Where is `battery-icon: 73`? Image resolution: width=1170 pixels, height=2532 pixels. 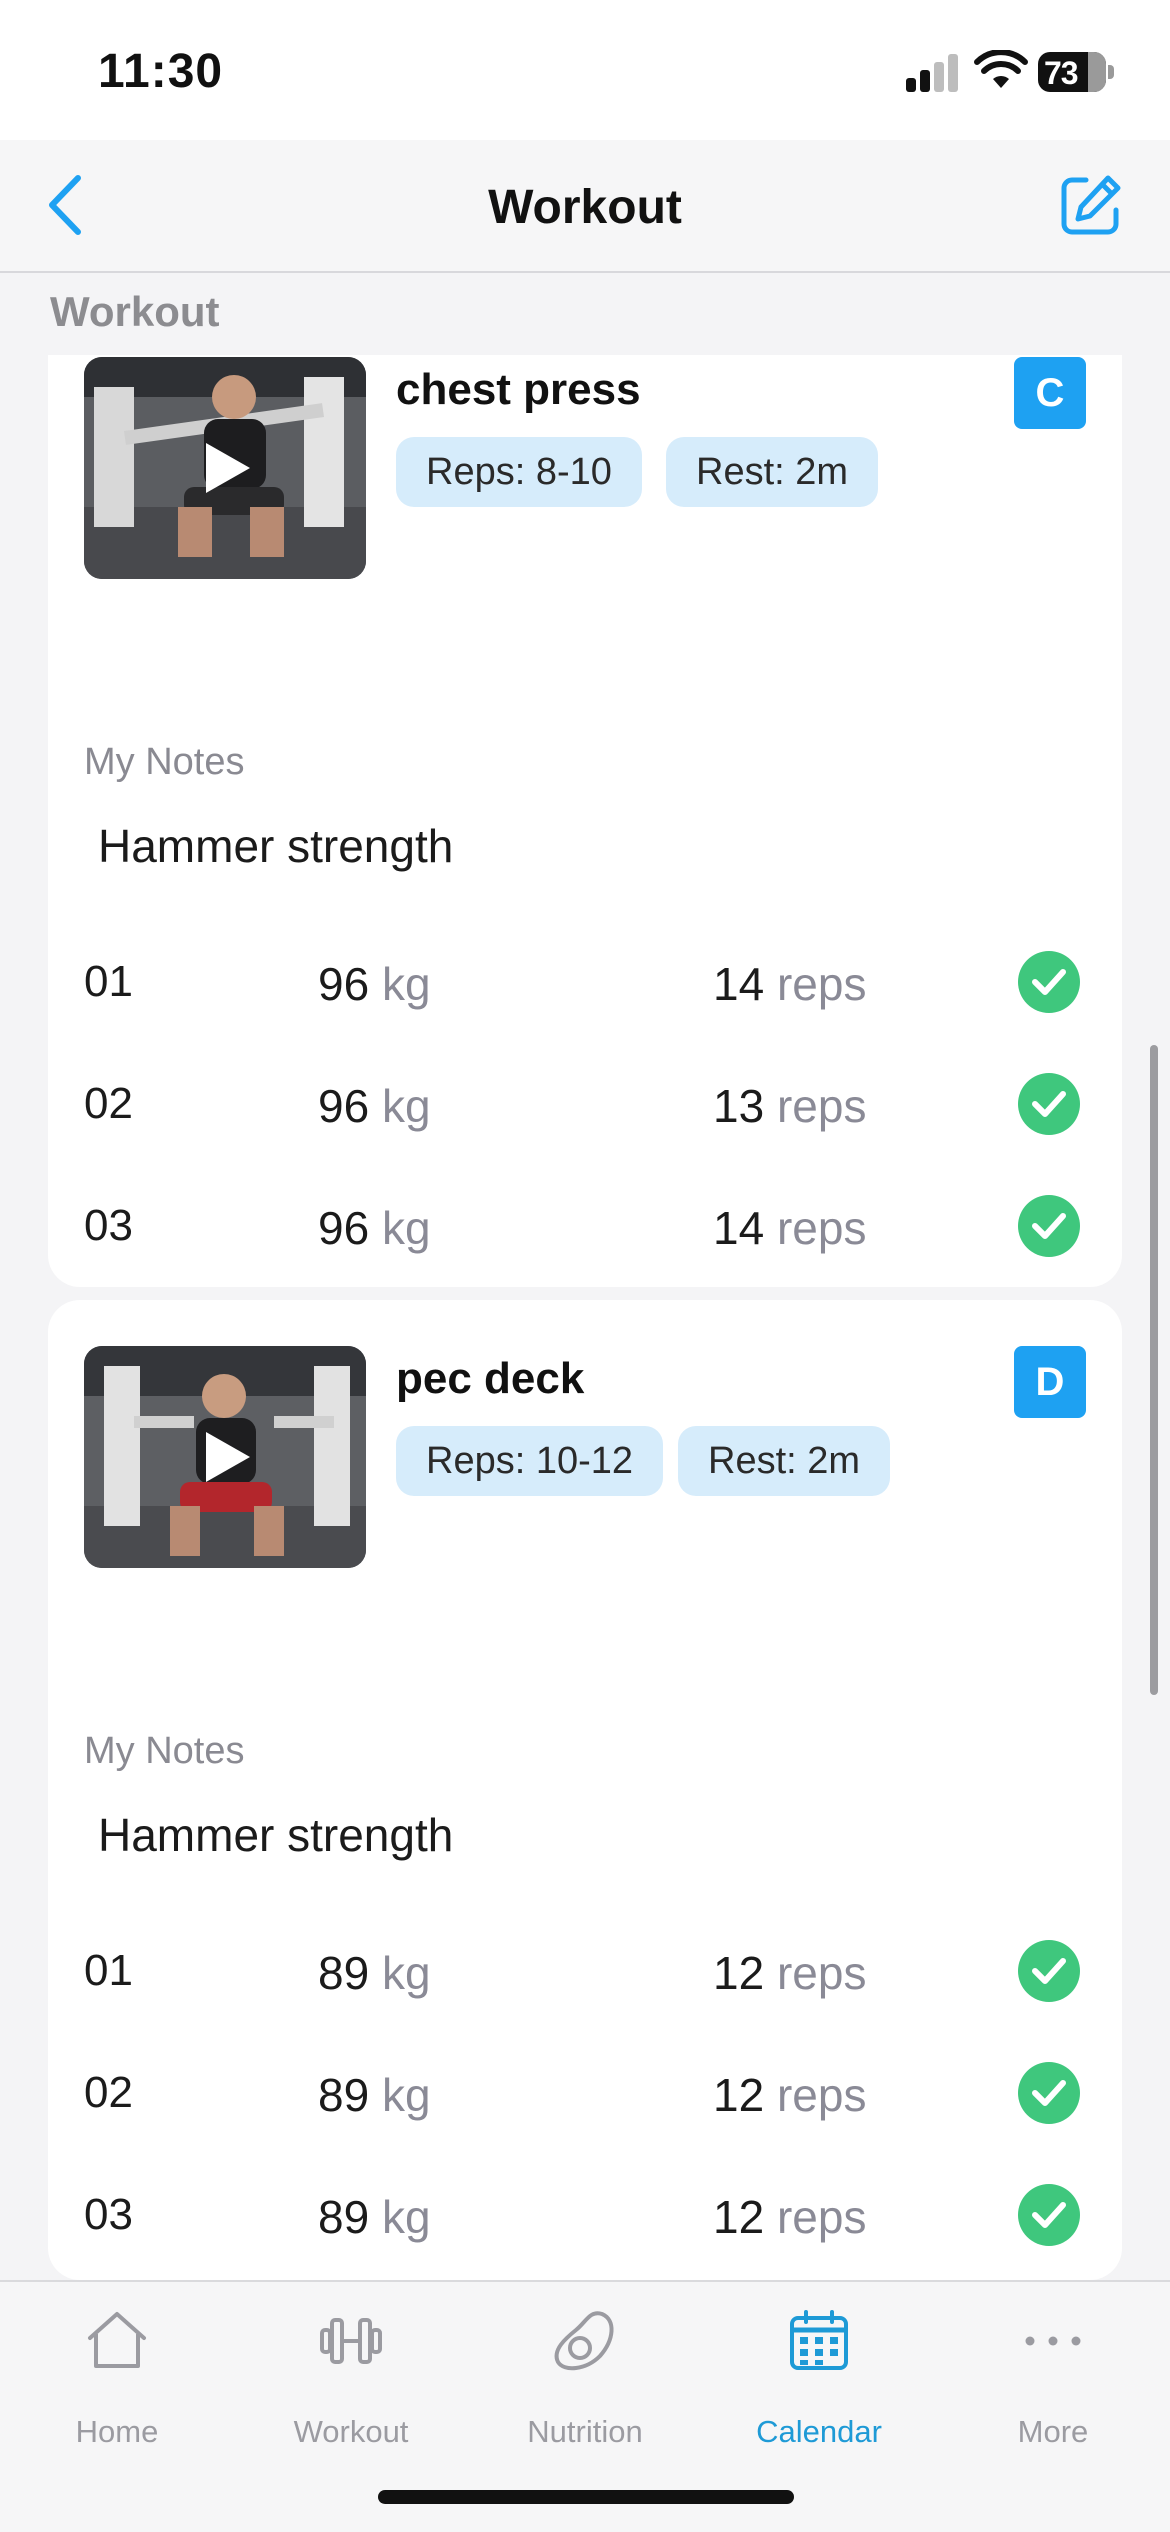
battery-icon: 73 is located at coordinates (1076, 72).